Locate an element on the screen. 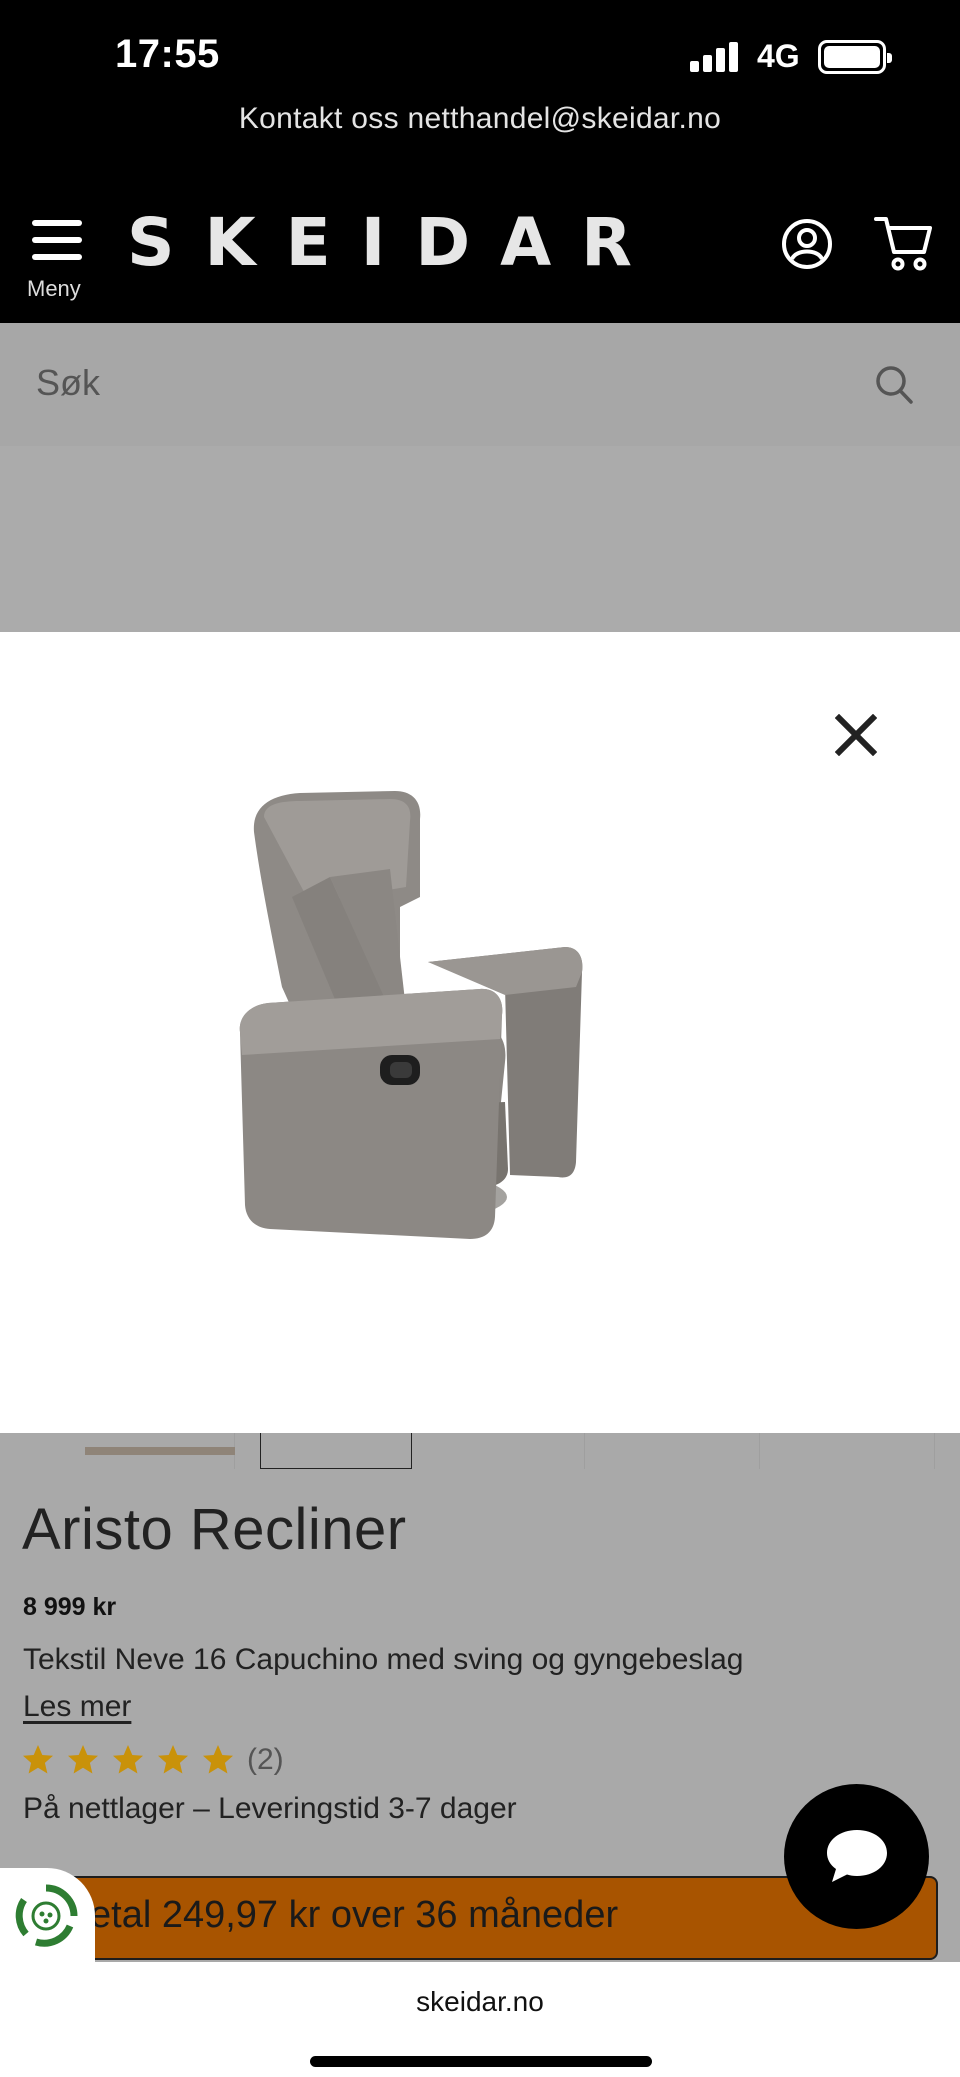 The image size is (960, 2077). menu-label: Meny is located at coordinates (54, 288).